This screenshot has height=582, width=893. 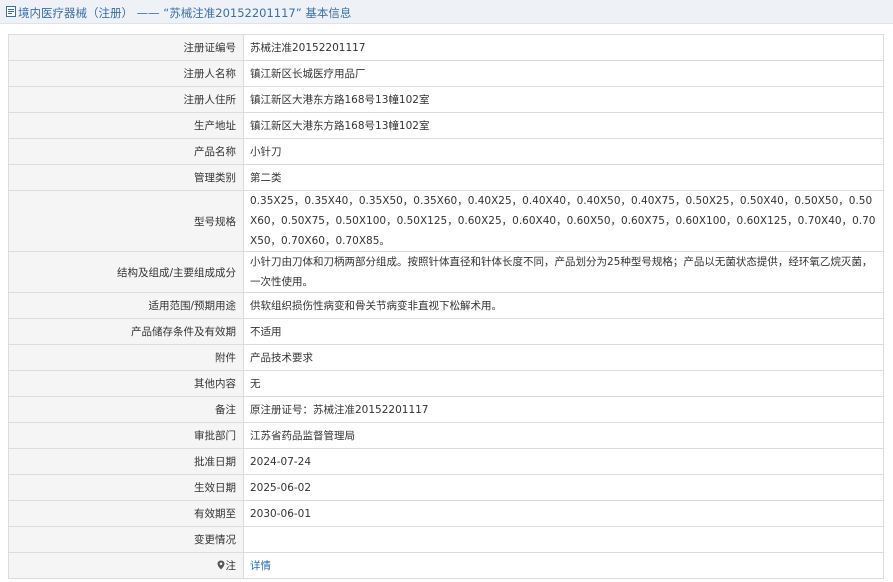 I want to click on table-row: 批准日期 2024-07-24, so click(x=446, y=461).